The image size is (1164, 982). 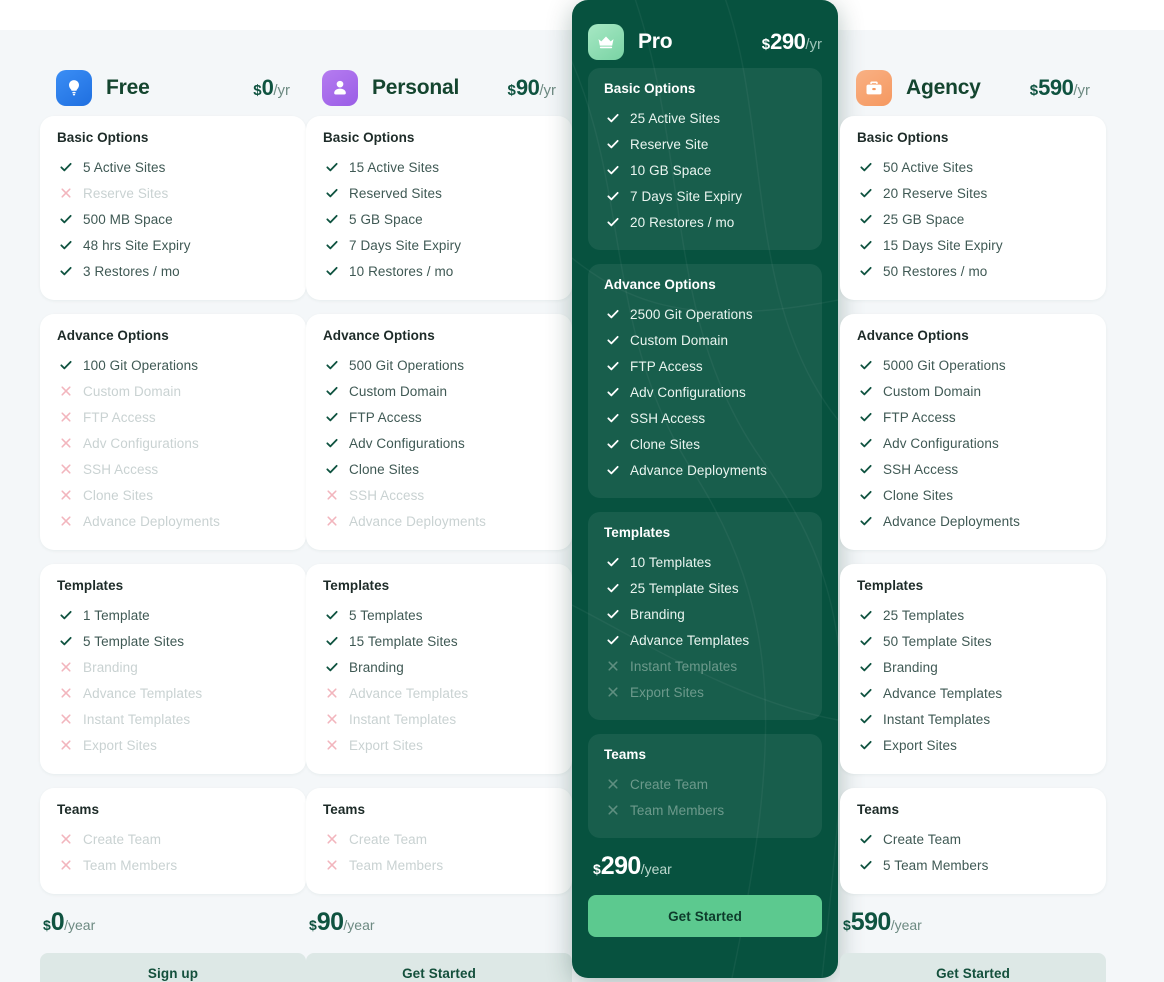 I want to click on plan-header: Agency $590/yr, so click(x=973, y=88).